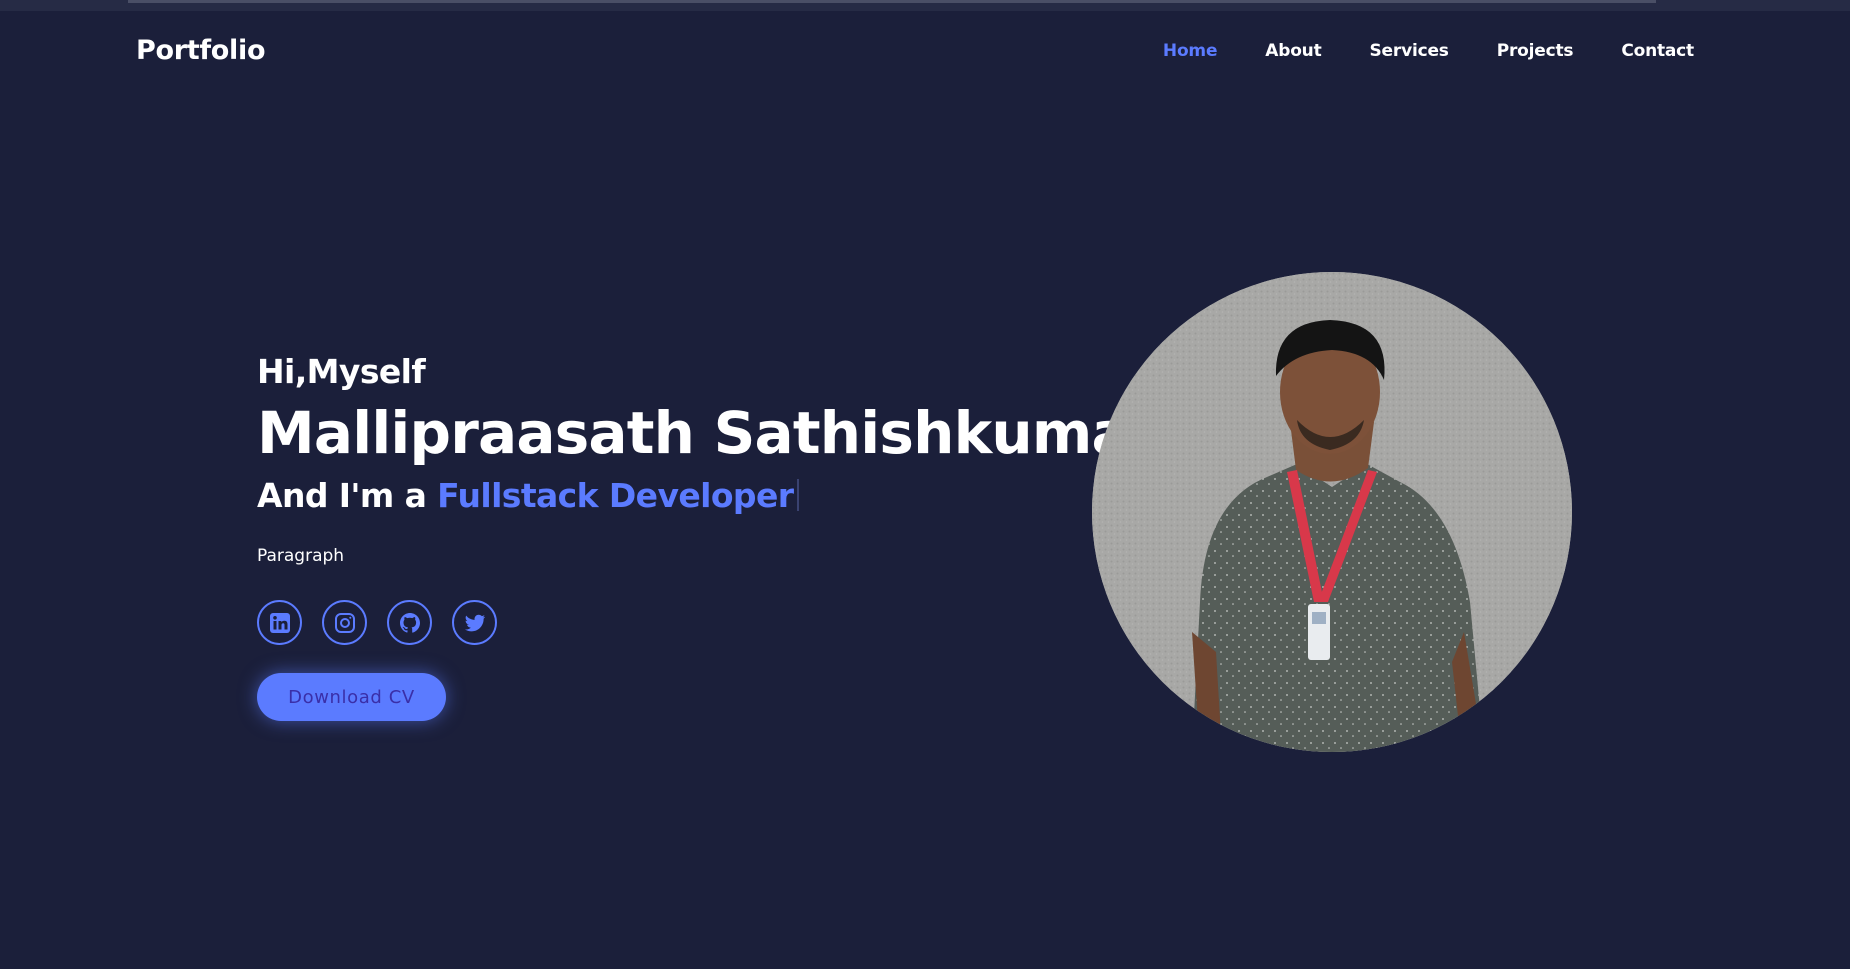 Image resolution: width=1850 pixels, height=969 pixels. Describe the element at coordinates (925, 5) in the screenshot. I see `browser-top-strip` at that location.